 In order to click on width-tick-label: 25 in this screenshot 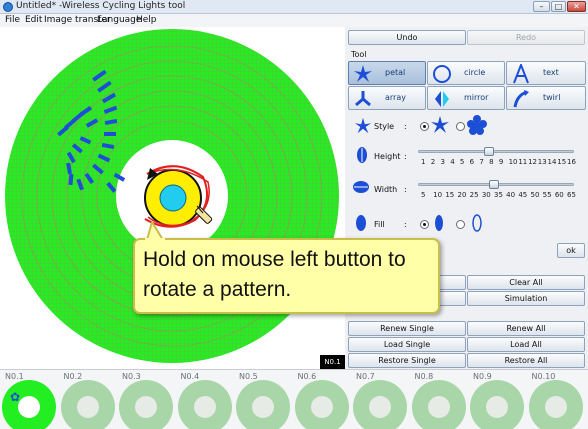, I will do `click(474, 195)`.